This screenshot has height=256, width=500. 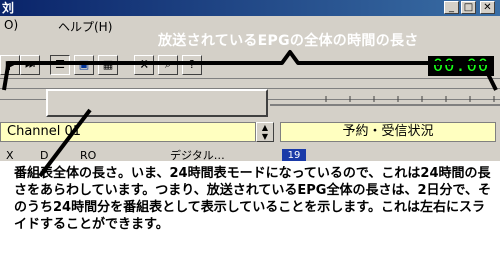 I want to click on epg-left-leader, so click(x=6, y=78).